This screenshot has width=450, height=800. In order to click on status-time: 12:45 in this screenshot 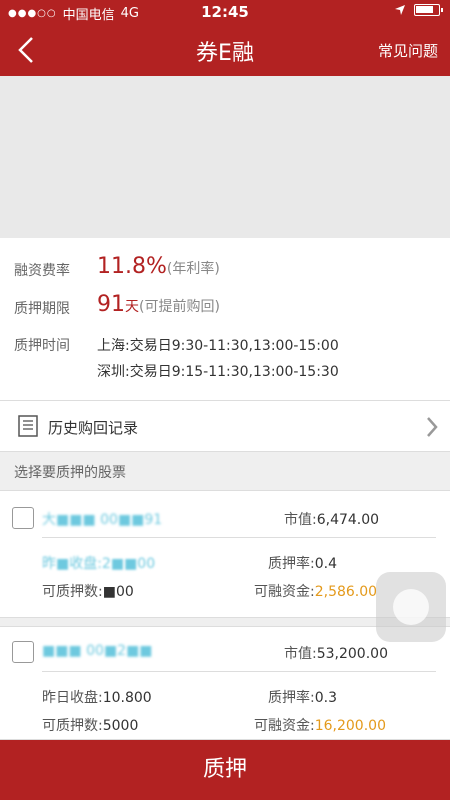, I will do `click(225, 12)`.